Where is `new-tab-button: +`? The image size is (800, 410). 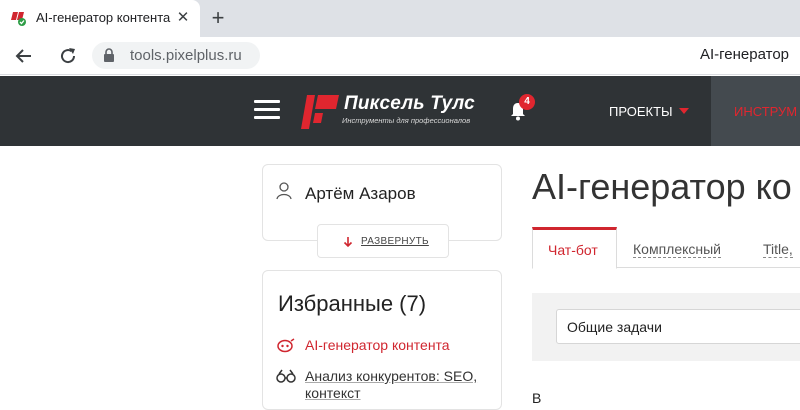
new-tab-button: + is located at coordinates (218, 19).